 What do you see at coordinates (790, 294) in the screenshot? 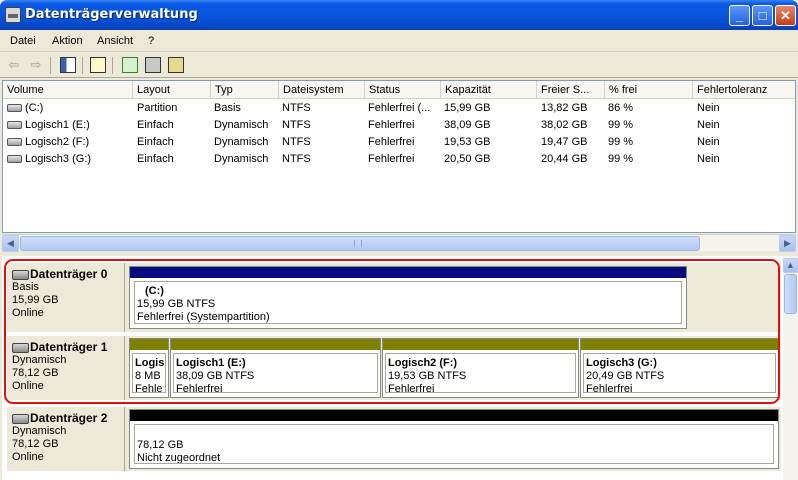
I see `vertical-scroll-thumb` at bounding box center [790, 294].